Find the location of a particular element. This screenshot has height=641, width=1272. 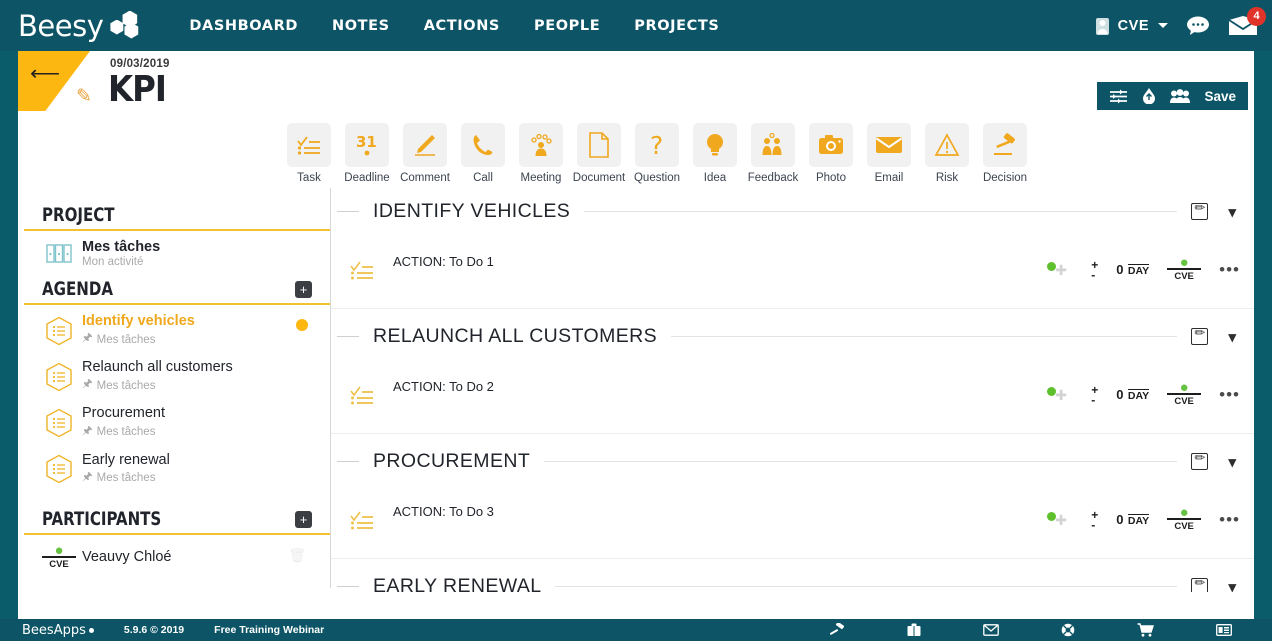

sidebar-section-agenda: AGENDA + is located at coordinates (177, 292).